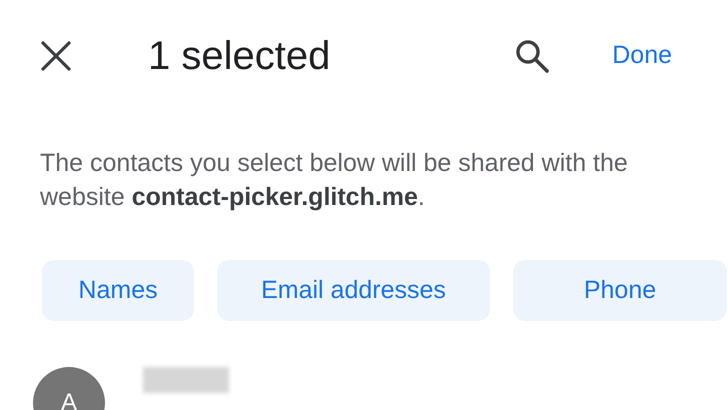  What do you see at coordinates (69, 388) in the screenshot?
I see `contact-avatar: A` at bounding box center [69, 388].